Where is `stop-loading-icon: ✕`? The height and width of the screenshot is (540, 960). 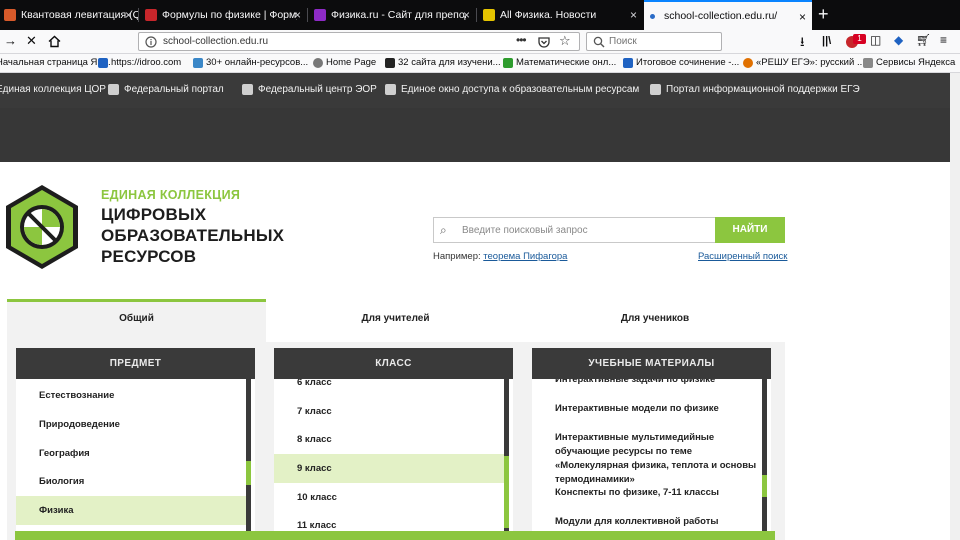 stop-loading-icon: ✕ is located at coordinates (31, 41).